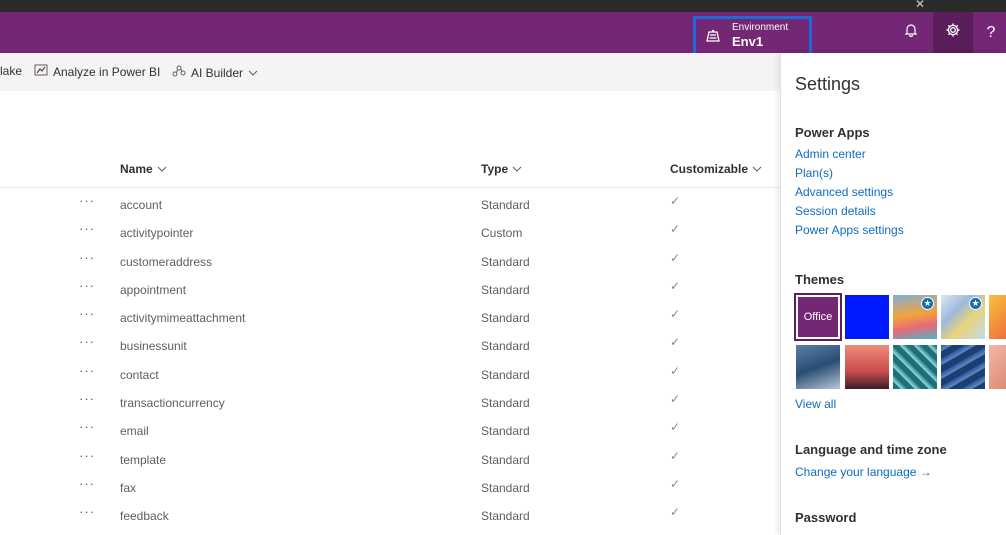  Describe the element at coordinates (390, 231) in the screenshot. I see `table-row: ··· activitypointer Custom ✓` at that location.